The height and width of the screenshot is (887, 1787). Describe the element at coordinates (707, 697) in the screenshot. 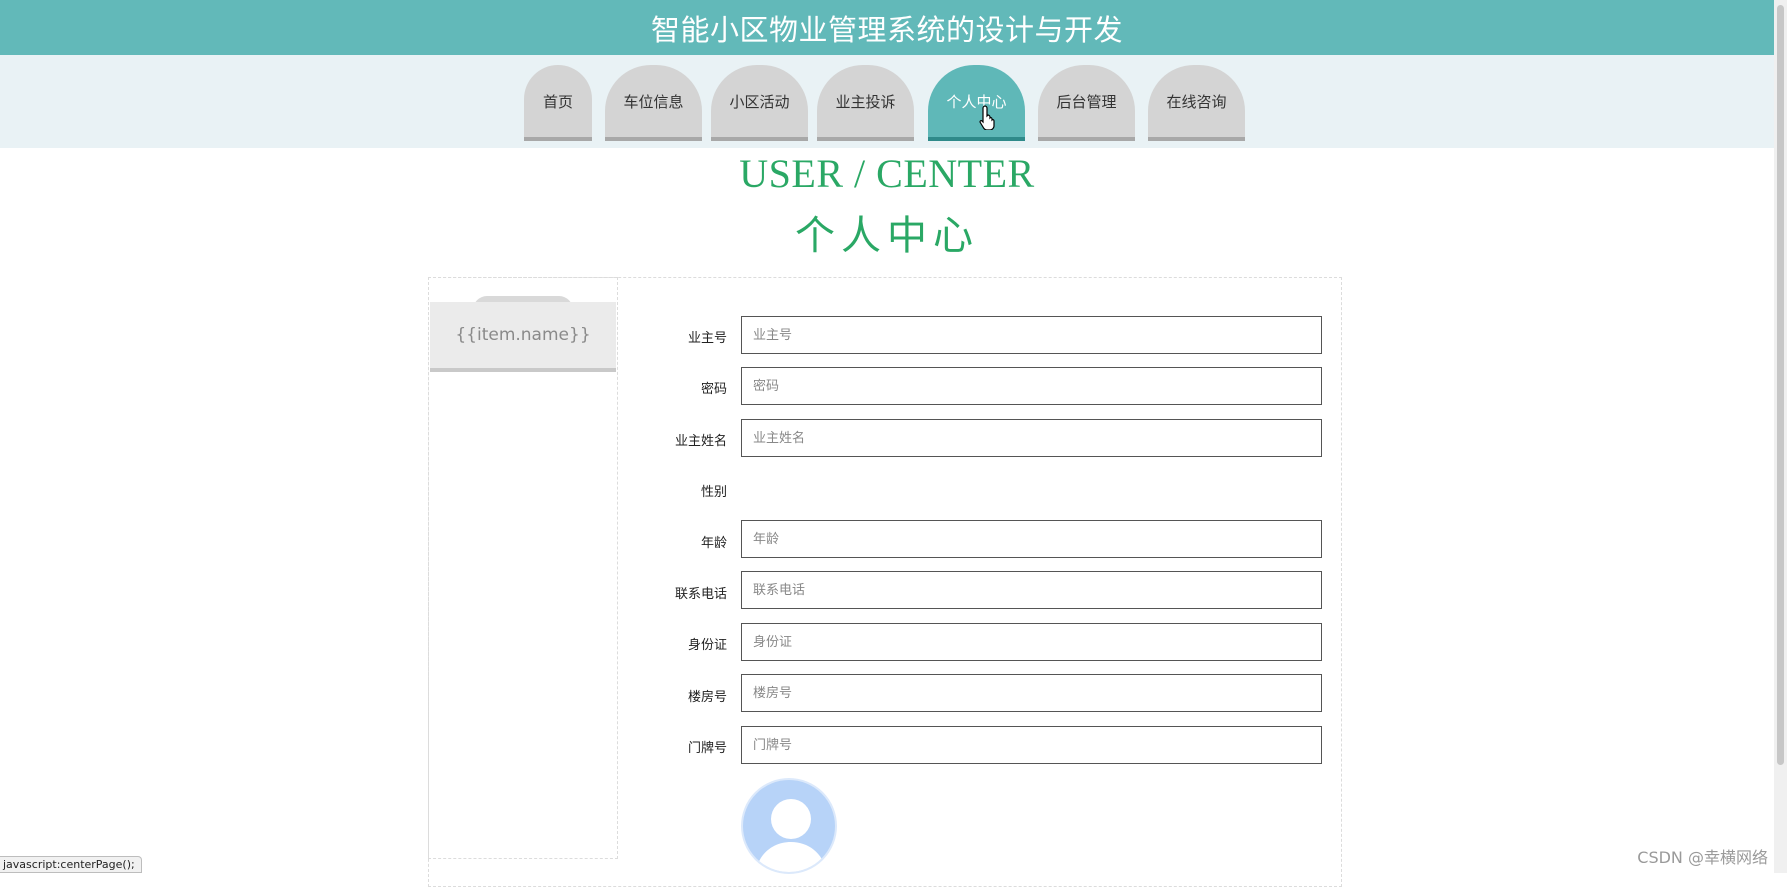

I see `building-label: 楼房号` at that location.